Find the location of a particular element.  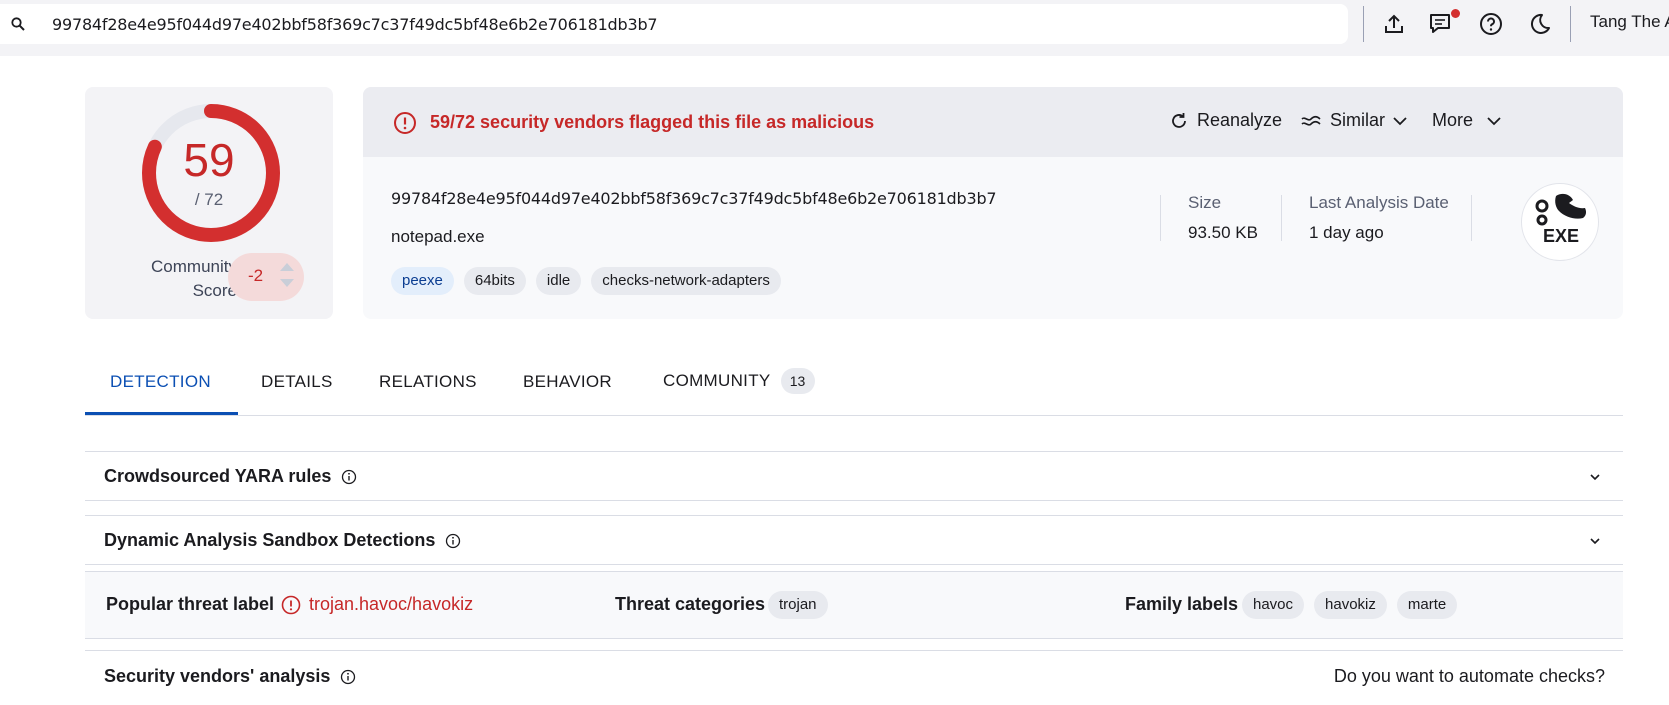

community-score-widget: -2 is located at coordinates (266, 277).